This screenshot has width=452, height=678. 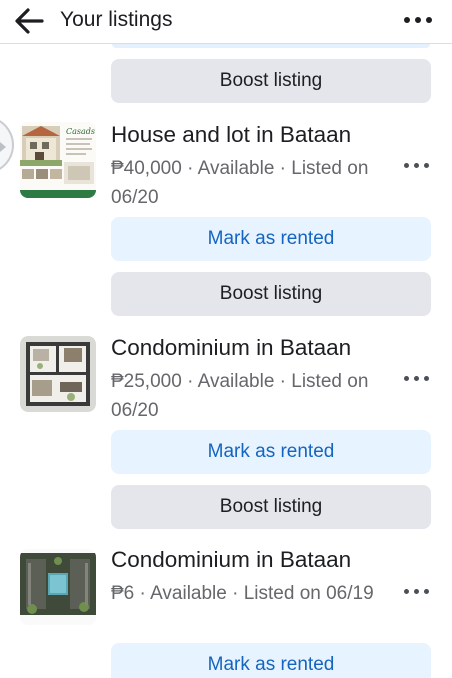 I want to click on previous-card-edge, so click(x=271, y=46).